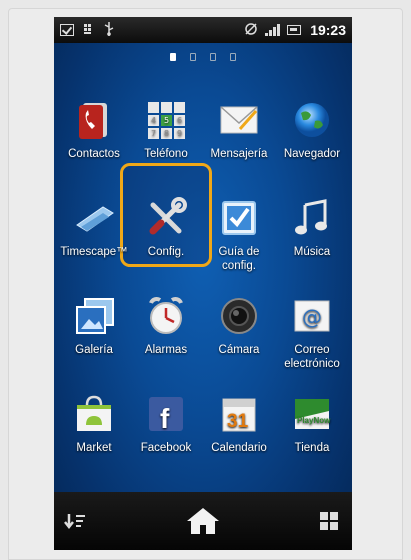 Image resolution: width=411 pixels, height=560 pixels. Describe the element at coordinates (294, 30) in the screenshot. I see `battery-icon` at that location.